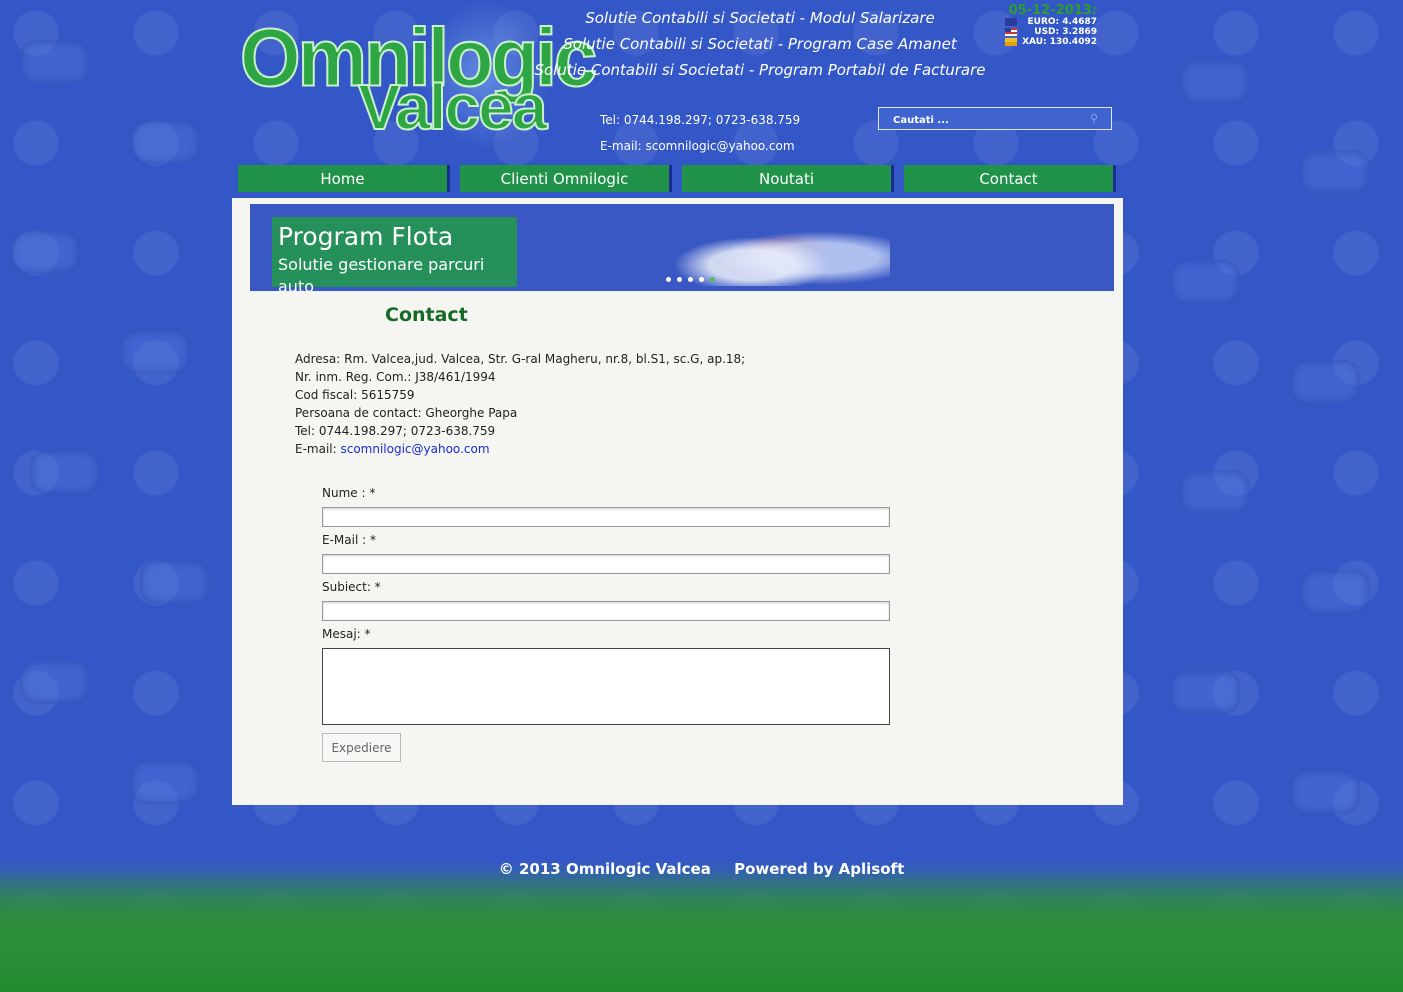  Describe the element at coordinates (1011, 42) in the screenshot. I see `gold-icon` at that location.